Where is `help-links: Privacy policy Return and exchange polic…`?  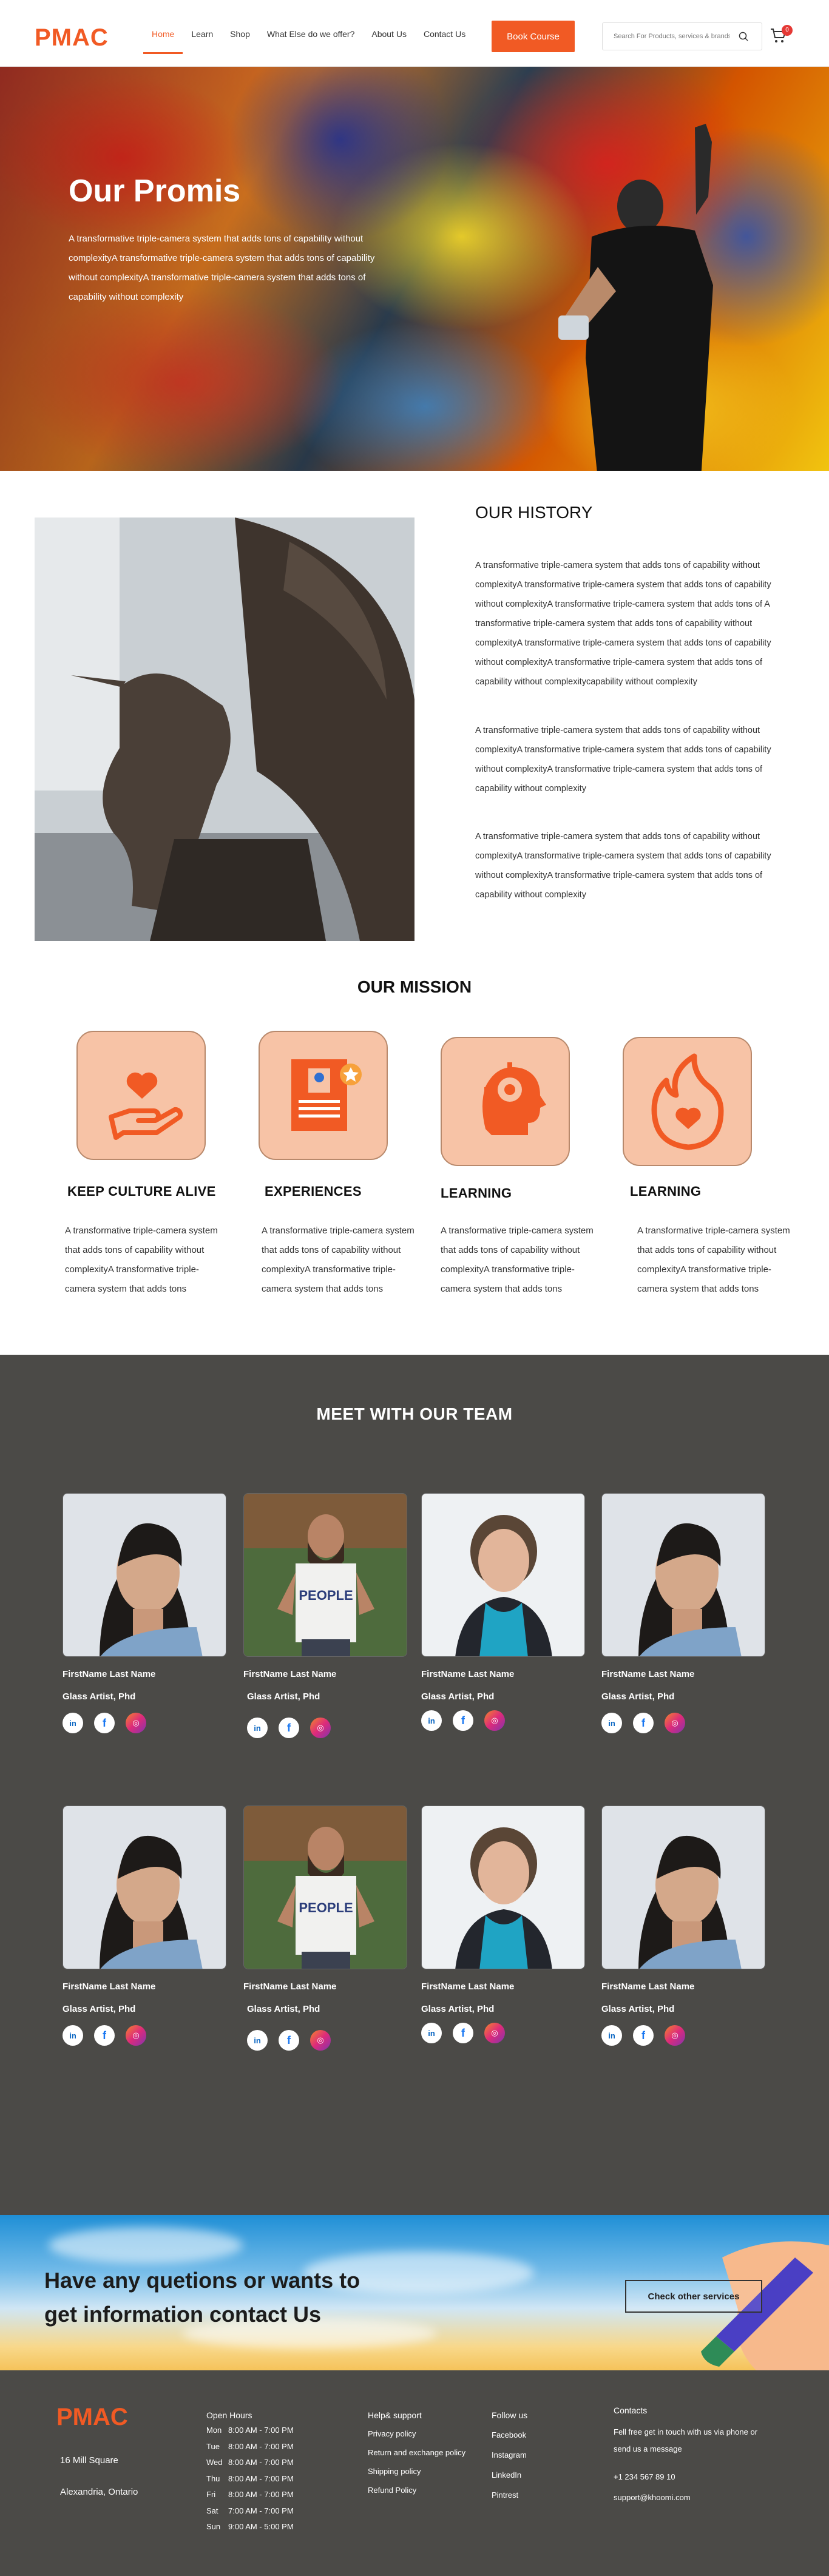
help-links: Privacy policy Return and exchange polic… is located at coordinates (416, 2462).